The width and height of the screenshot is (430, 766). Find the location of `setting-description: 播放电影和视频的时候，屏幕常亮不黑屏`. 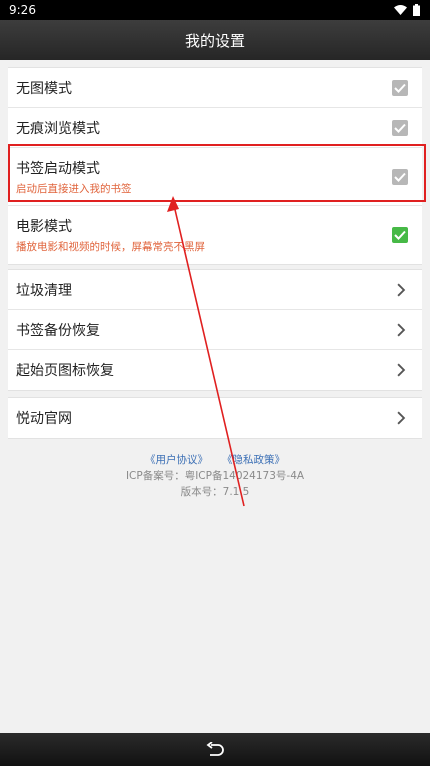

setting-description: 播放电影和视频的时候，屏幕常亮不黑屏 is located at coordinates (110, 247).